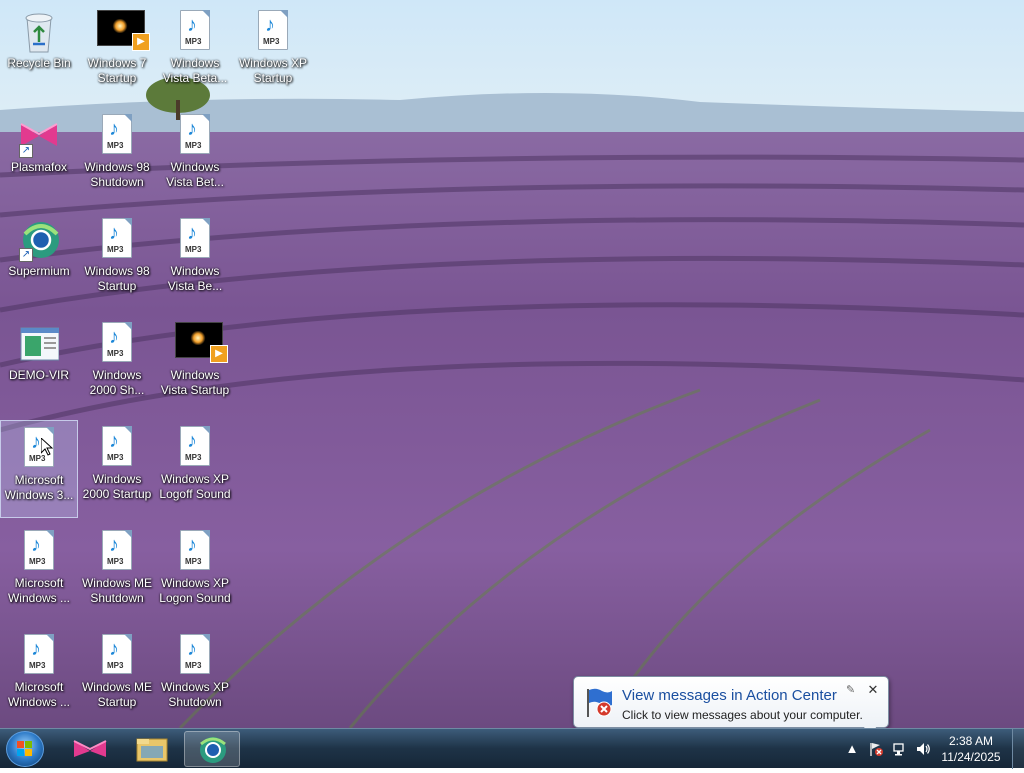 The height and width of the screenshot is (773, 1024). What do you see at coordinates (39, 375) in the screenshot?
I see `desktop-icon-label: DEMO-VIR` at bounding box center [39, 375].